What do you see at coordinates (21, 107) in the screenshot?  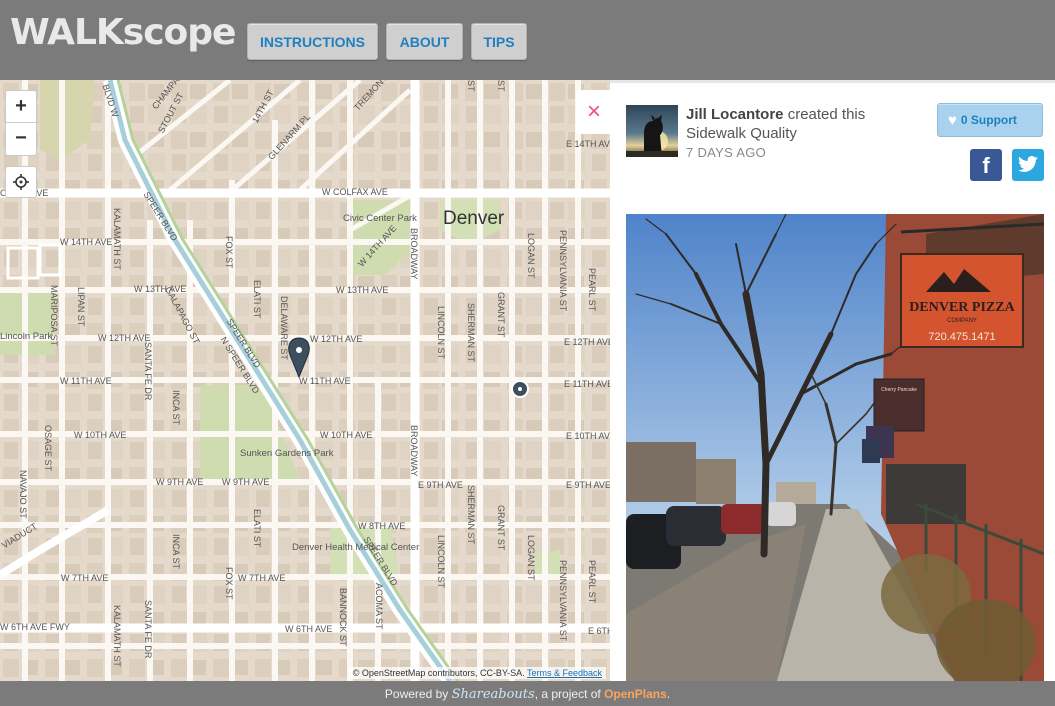 I see `zoom-in-button: +` at bounding box center [21, 107].